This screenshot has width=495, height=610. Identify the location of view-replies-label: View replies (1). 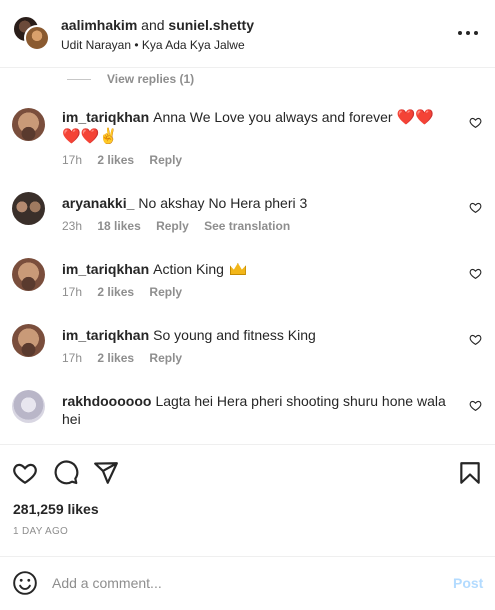
(151, 79).